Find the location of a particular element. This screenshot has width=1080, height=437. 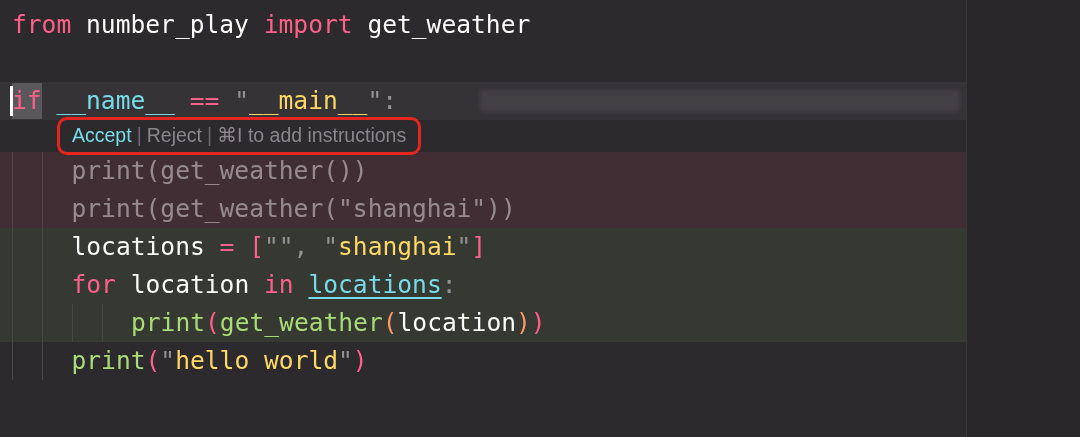

code-token: if is located at coordinates (27, 101).